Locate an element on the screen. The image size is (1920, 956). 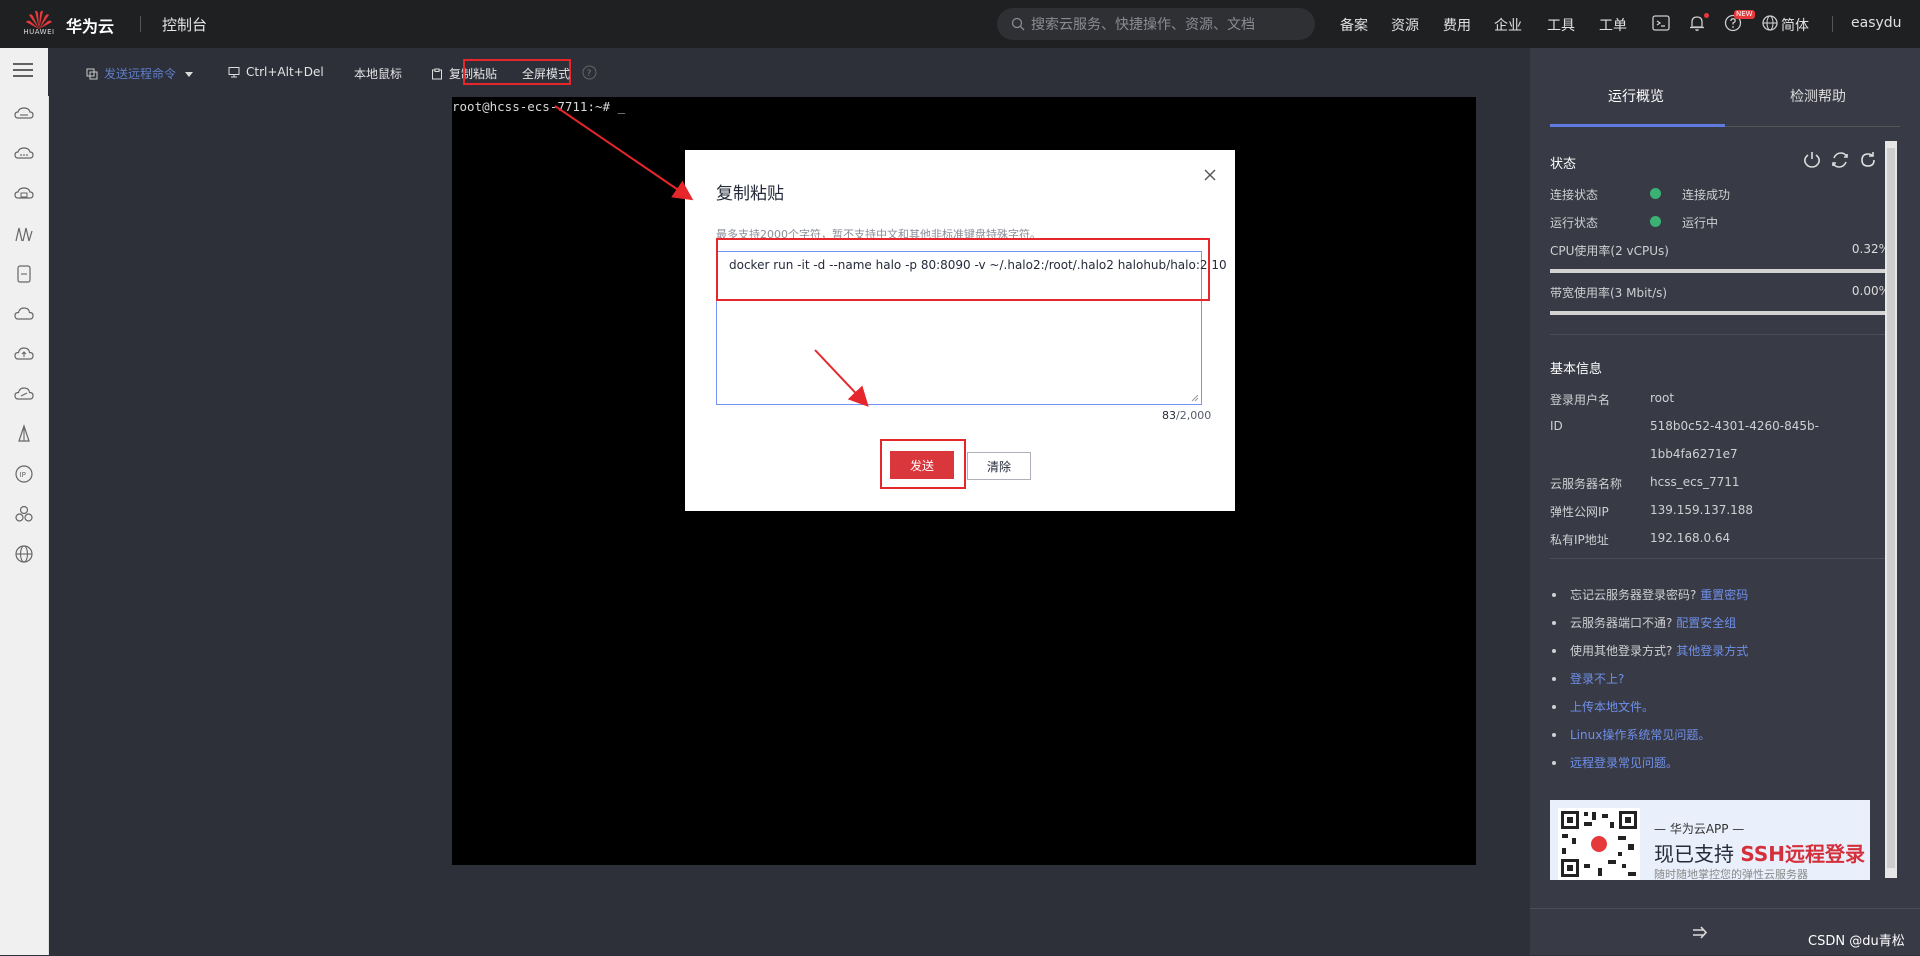
notification-dot is located at coordinates (1706, 15).